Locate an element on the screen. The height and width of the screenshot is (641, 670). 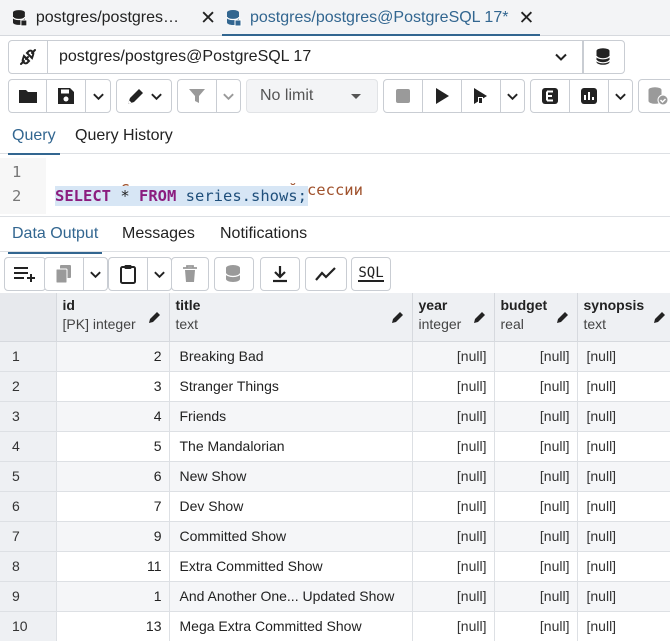
cell-title: Breaking Bad is located at coordinates (291, 356).